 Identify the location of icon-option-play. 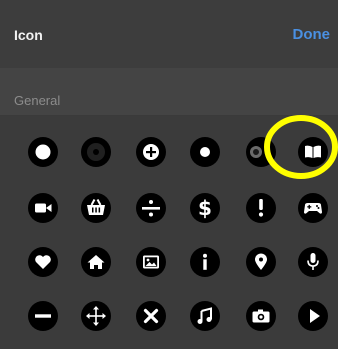
(313, 316).